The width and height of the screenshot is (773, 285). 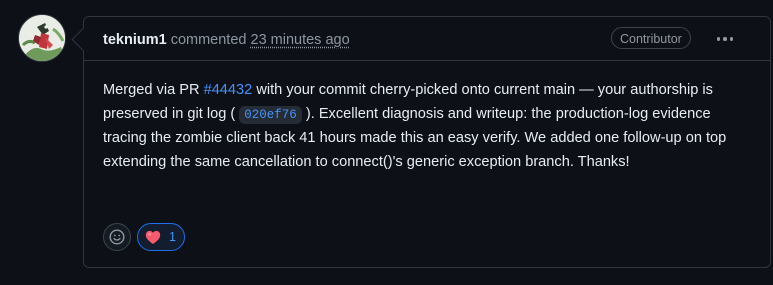 What do you see at coordinates (135, 40) in the screenshot?
I see `author-link: teknium1` at bounding box center [135, 40].